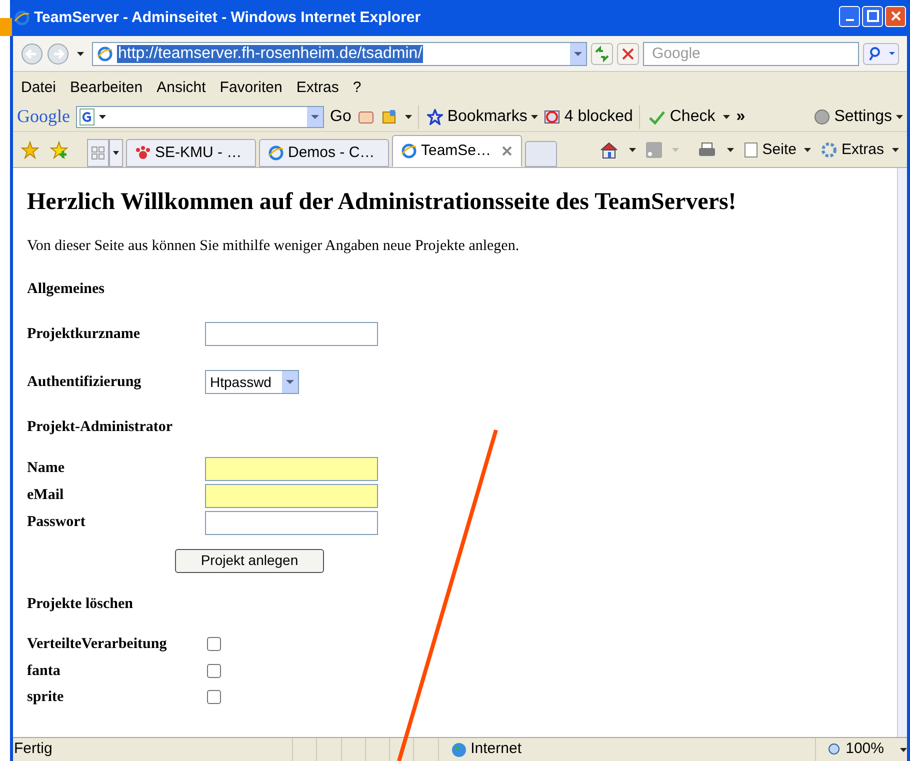 The width and height of the screenshot is (910, 761). What do you see at coordinates (181, 87) in the screenshot?
I see `menu-item: Ansicht` at bounding box center [181, 87].